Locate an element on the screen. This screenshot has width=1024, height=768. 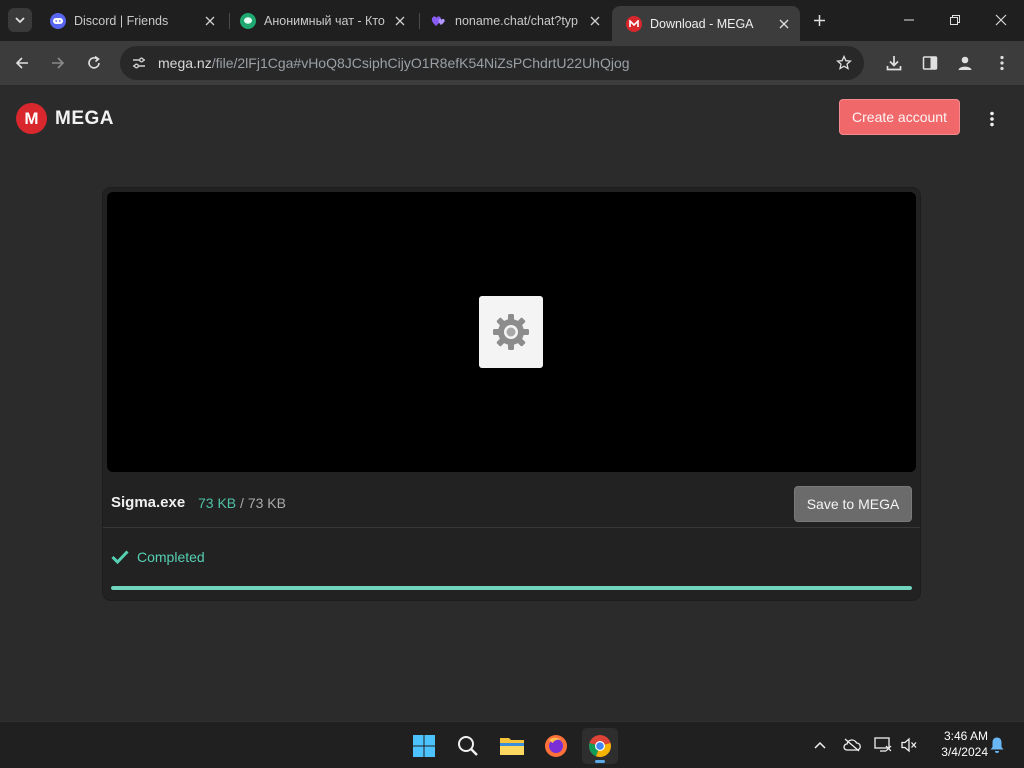
restore-icon is located at coordinates (955, 20).